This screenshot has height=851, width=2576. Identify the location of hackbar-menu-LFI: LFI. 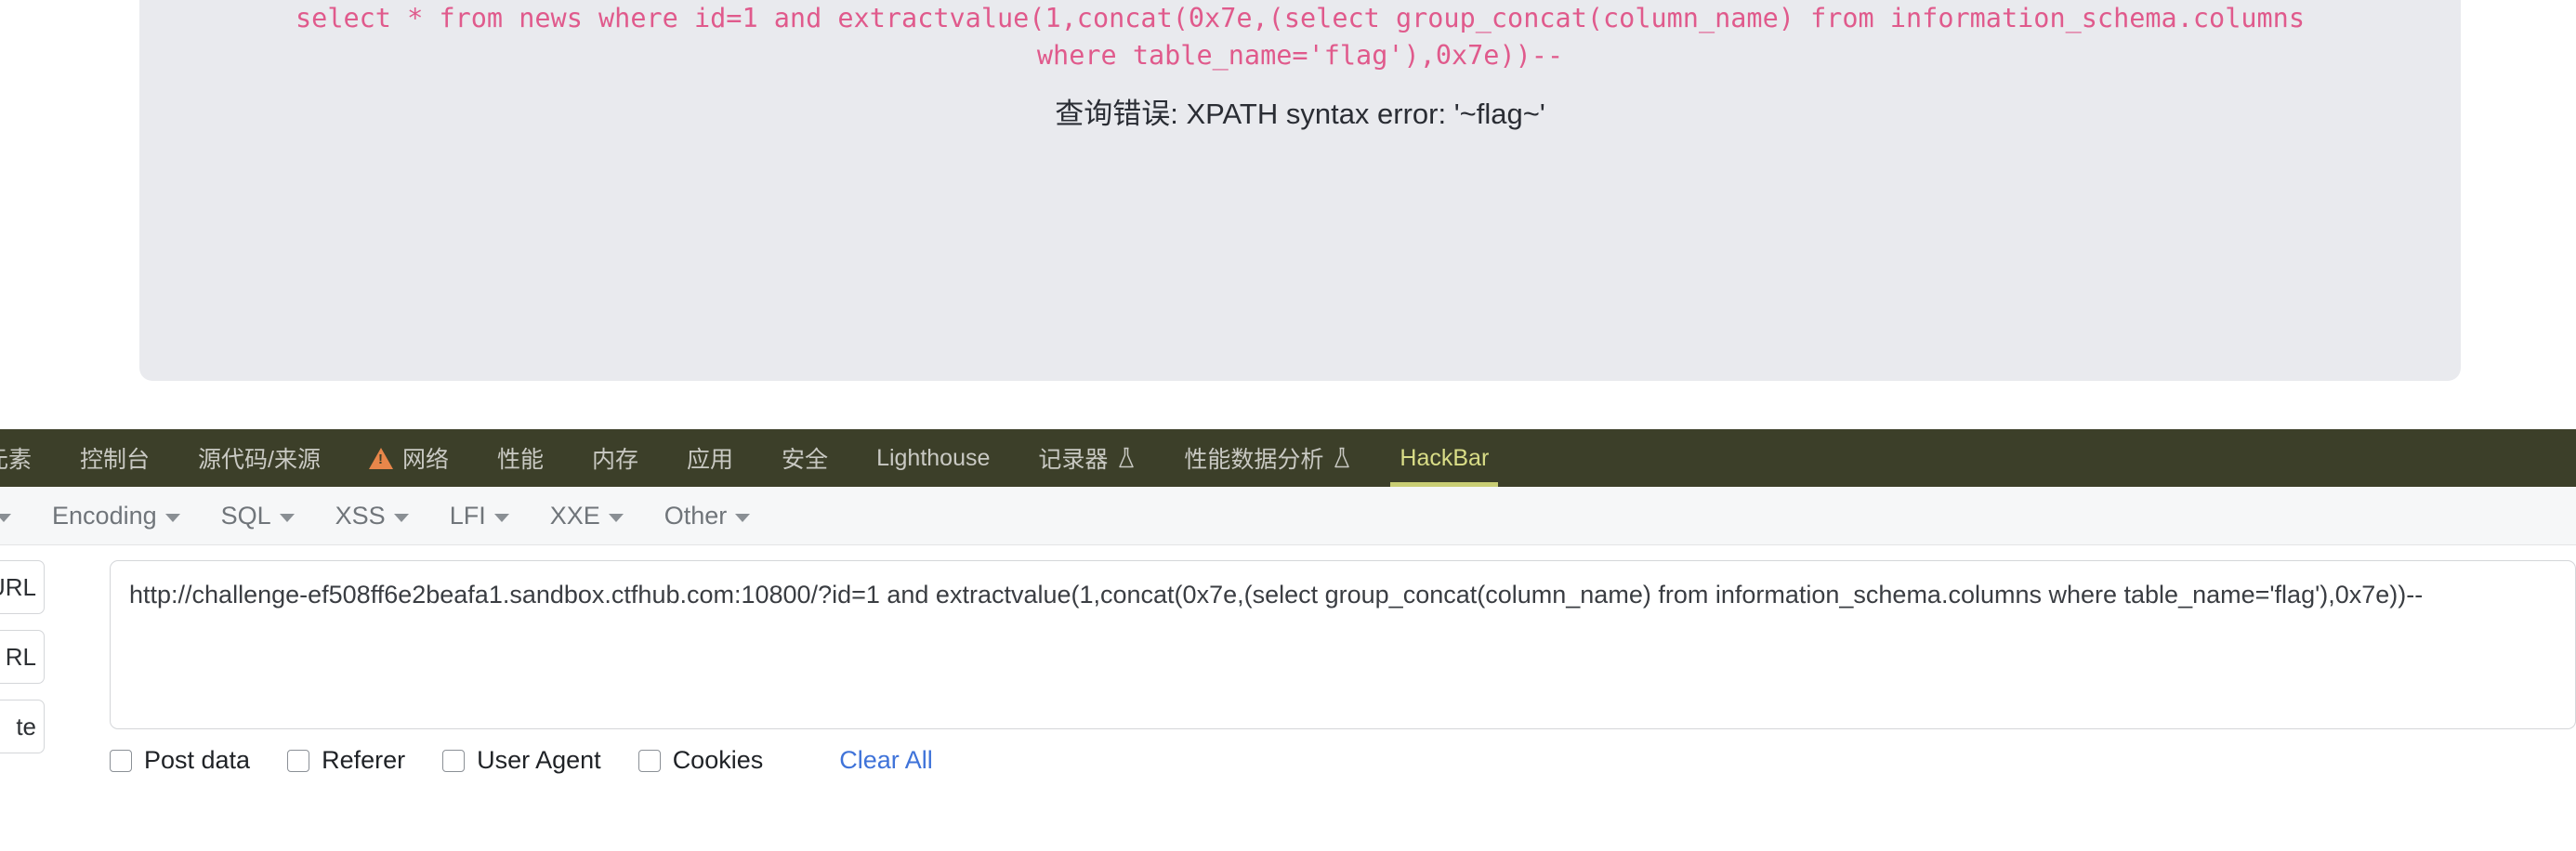
(479, 516).